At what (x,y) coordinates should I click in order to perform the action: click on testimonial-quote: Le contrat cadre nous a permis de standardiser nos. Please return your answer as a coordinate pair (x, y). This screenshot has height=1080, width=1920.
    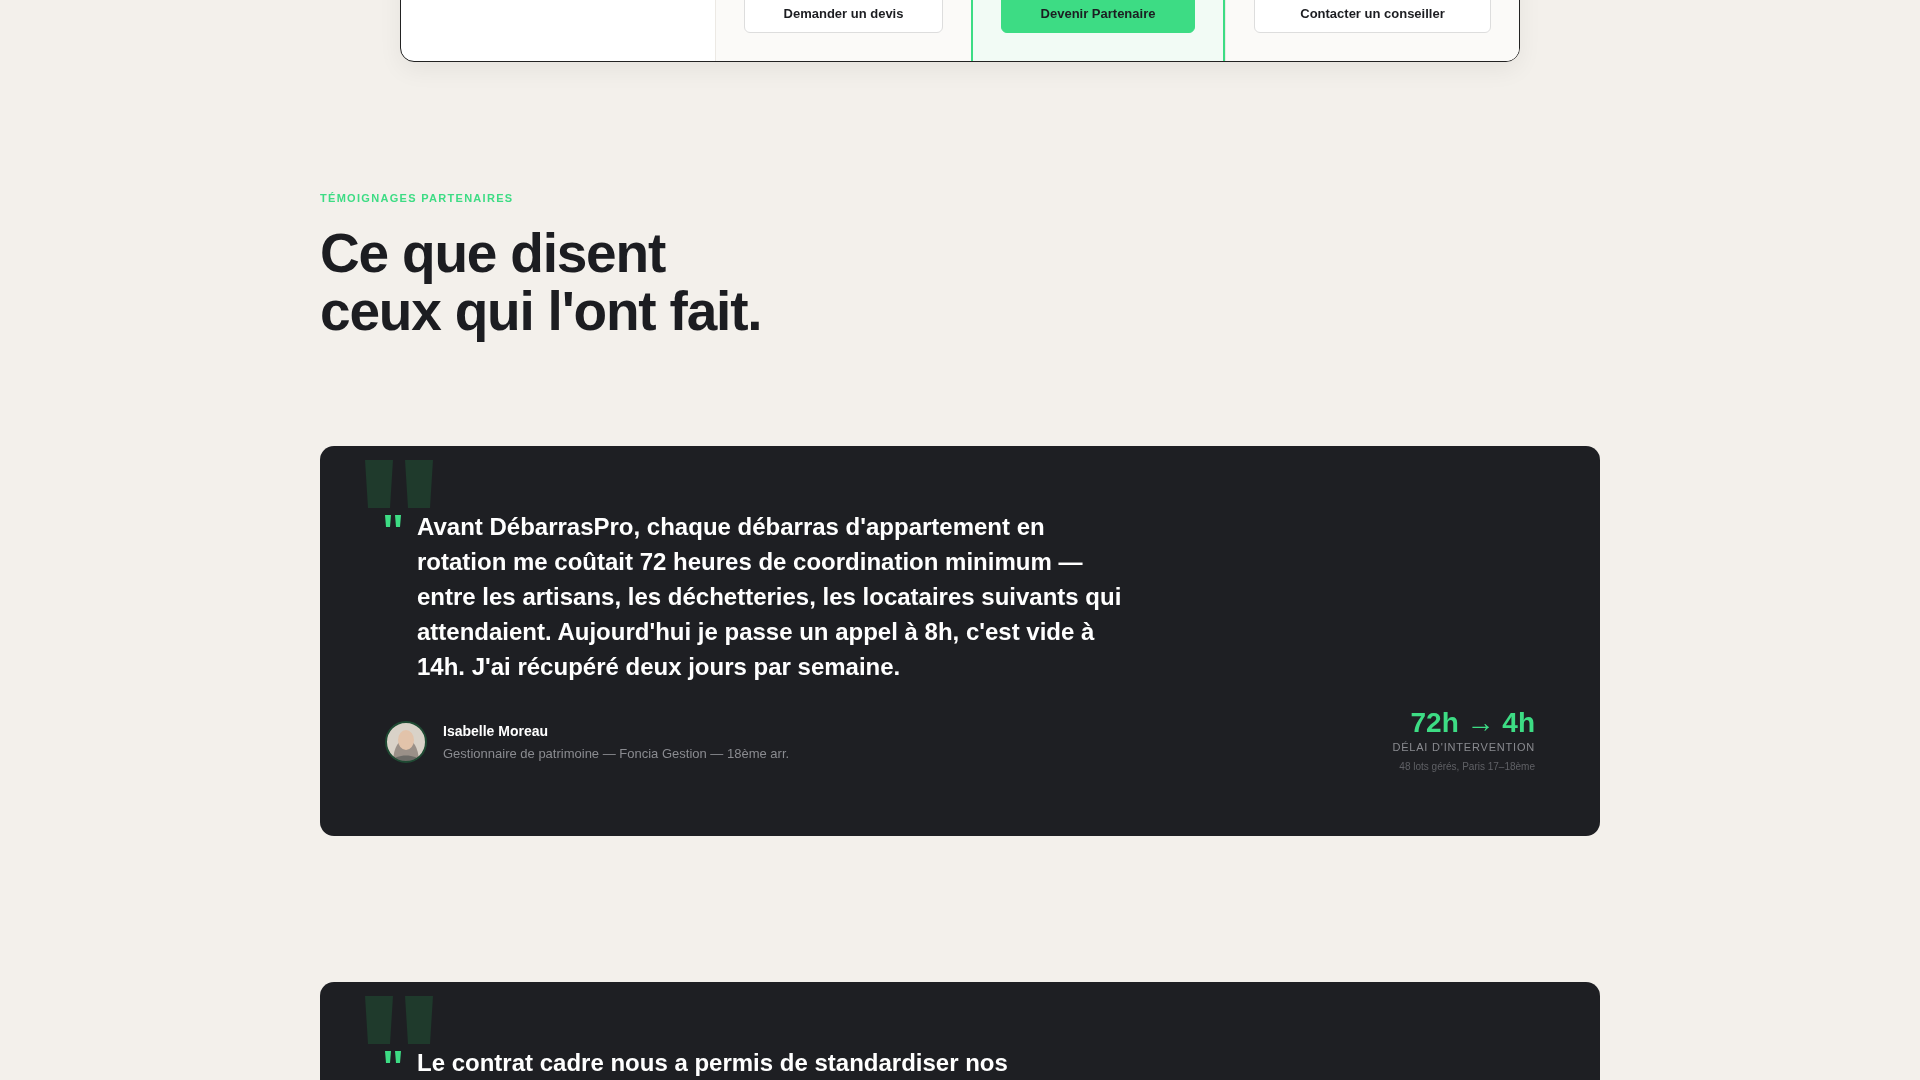
    Looking at the image, I should click on (712, 1063).